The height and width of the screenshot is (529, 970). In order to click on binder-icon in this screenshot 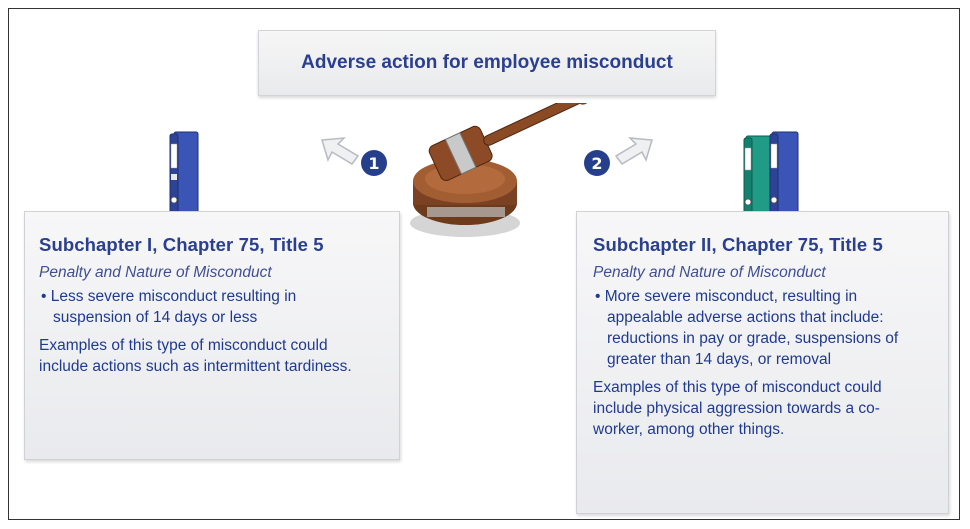, I will do `click(184, 174)`.